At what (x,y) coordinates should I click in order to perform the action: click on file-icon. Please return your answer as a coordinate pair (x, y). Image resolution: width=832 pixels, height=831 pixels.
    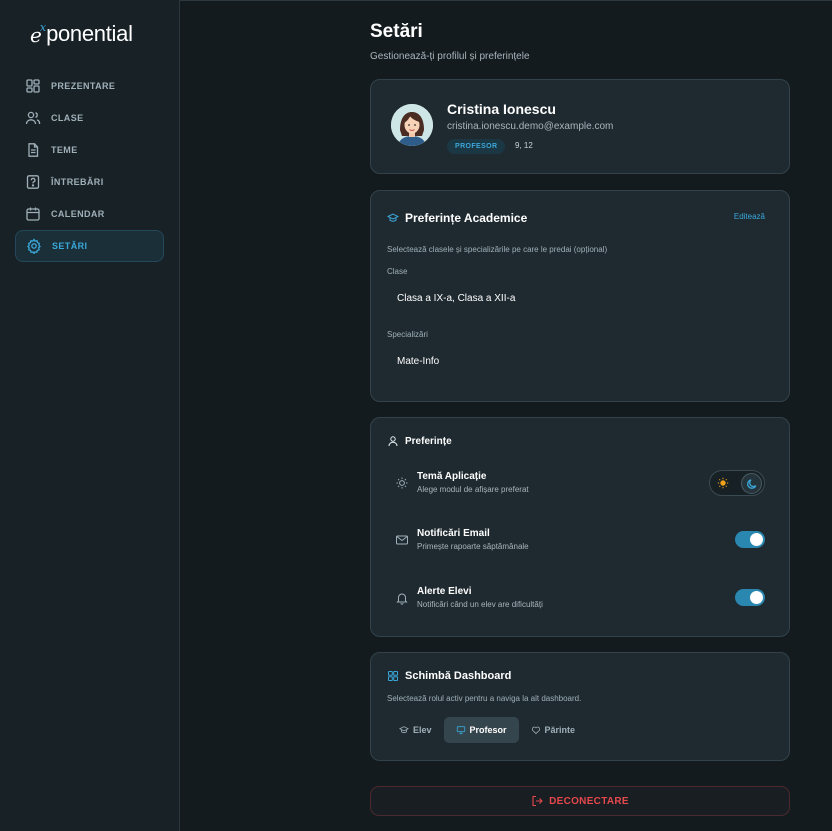
    Looking at the image, I should click on (33, 150).